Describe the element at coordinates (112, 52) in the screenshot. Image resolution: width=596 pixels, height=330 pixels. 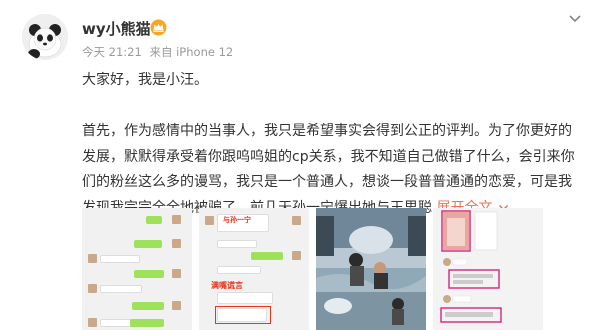
I see `post-time: 今天 21:21` at that location.